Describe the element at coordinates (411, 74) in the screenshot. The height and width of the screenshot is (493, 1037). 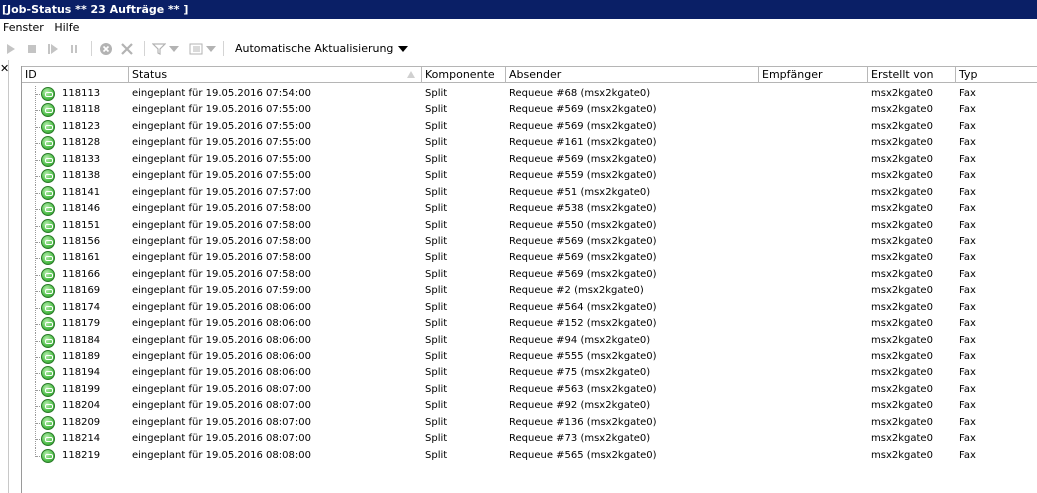
I see `sort-ascending-icon` at that location.